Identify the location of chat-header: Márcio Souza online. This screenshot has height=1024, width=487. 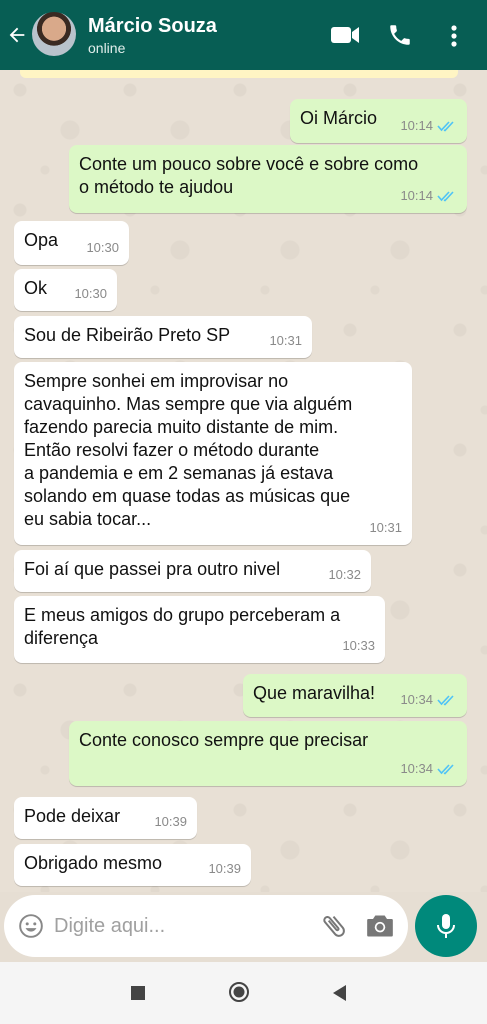
(243, 35).